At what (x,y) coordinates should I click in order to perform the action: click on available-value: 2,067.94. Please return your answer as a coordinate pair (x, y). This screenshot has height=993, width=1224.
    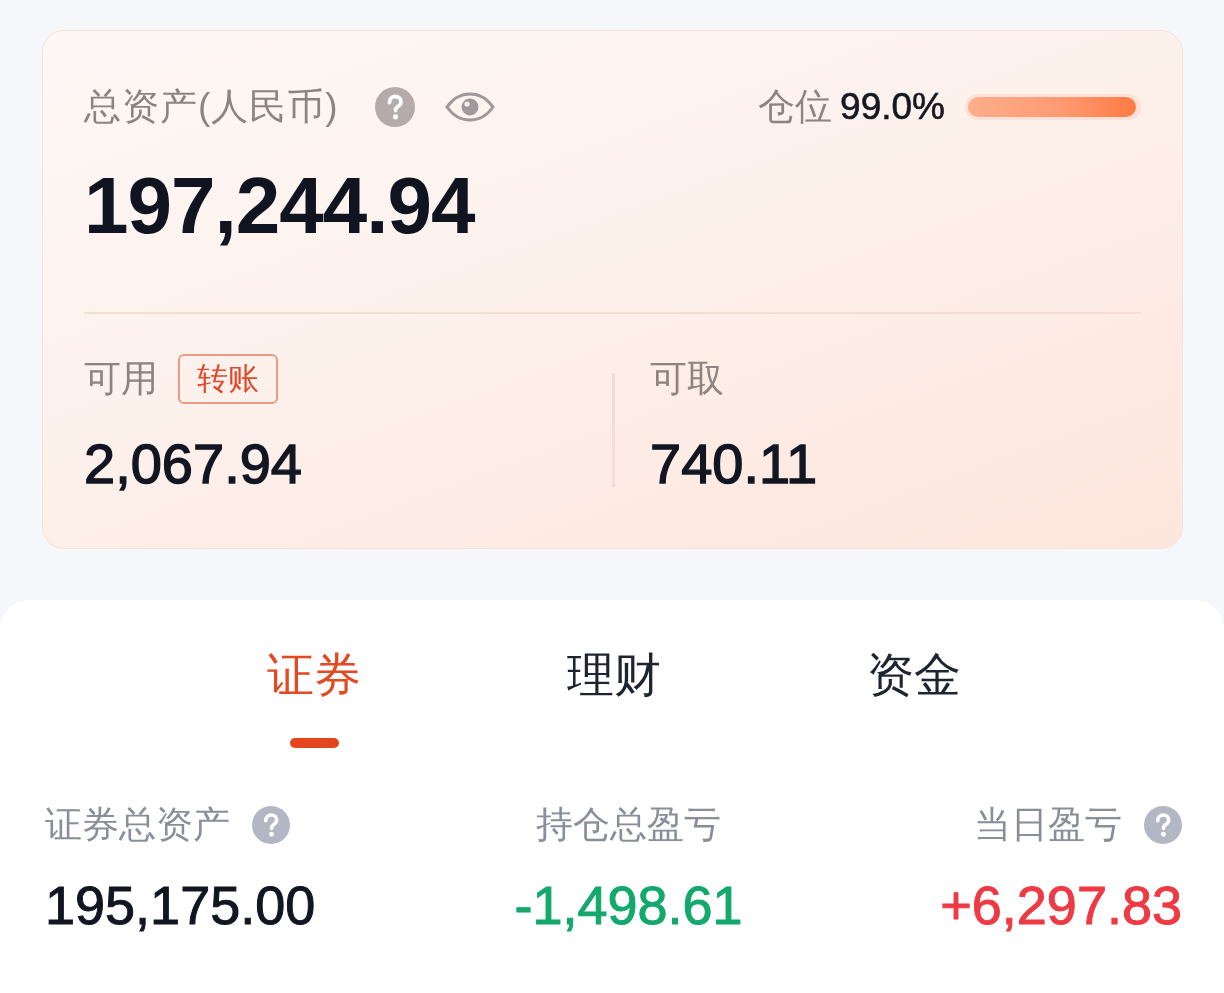
    Looking at the image, I should click on (193, 464).